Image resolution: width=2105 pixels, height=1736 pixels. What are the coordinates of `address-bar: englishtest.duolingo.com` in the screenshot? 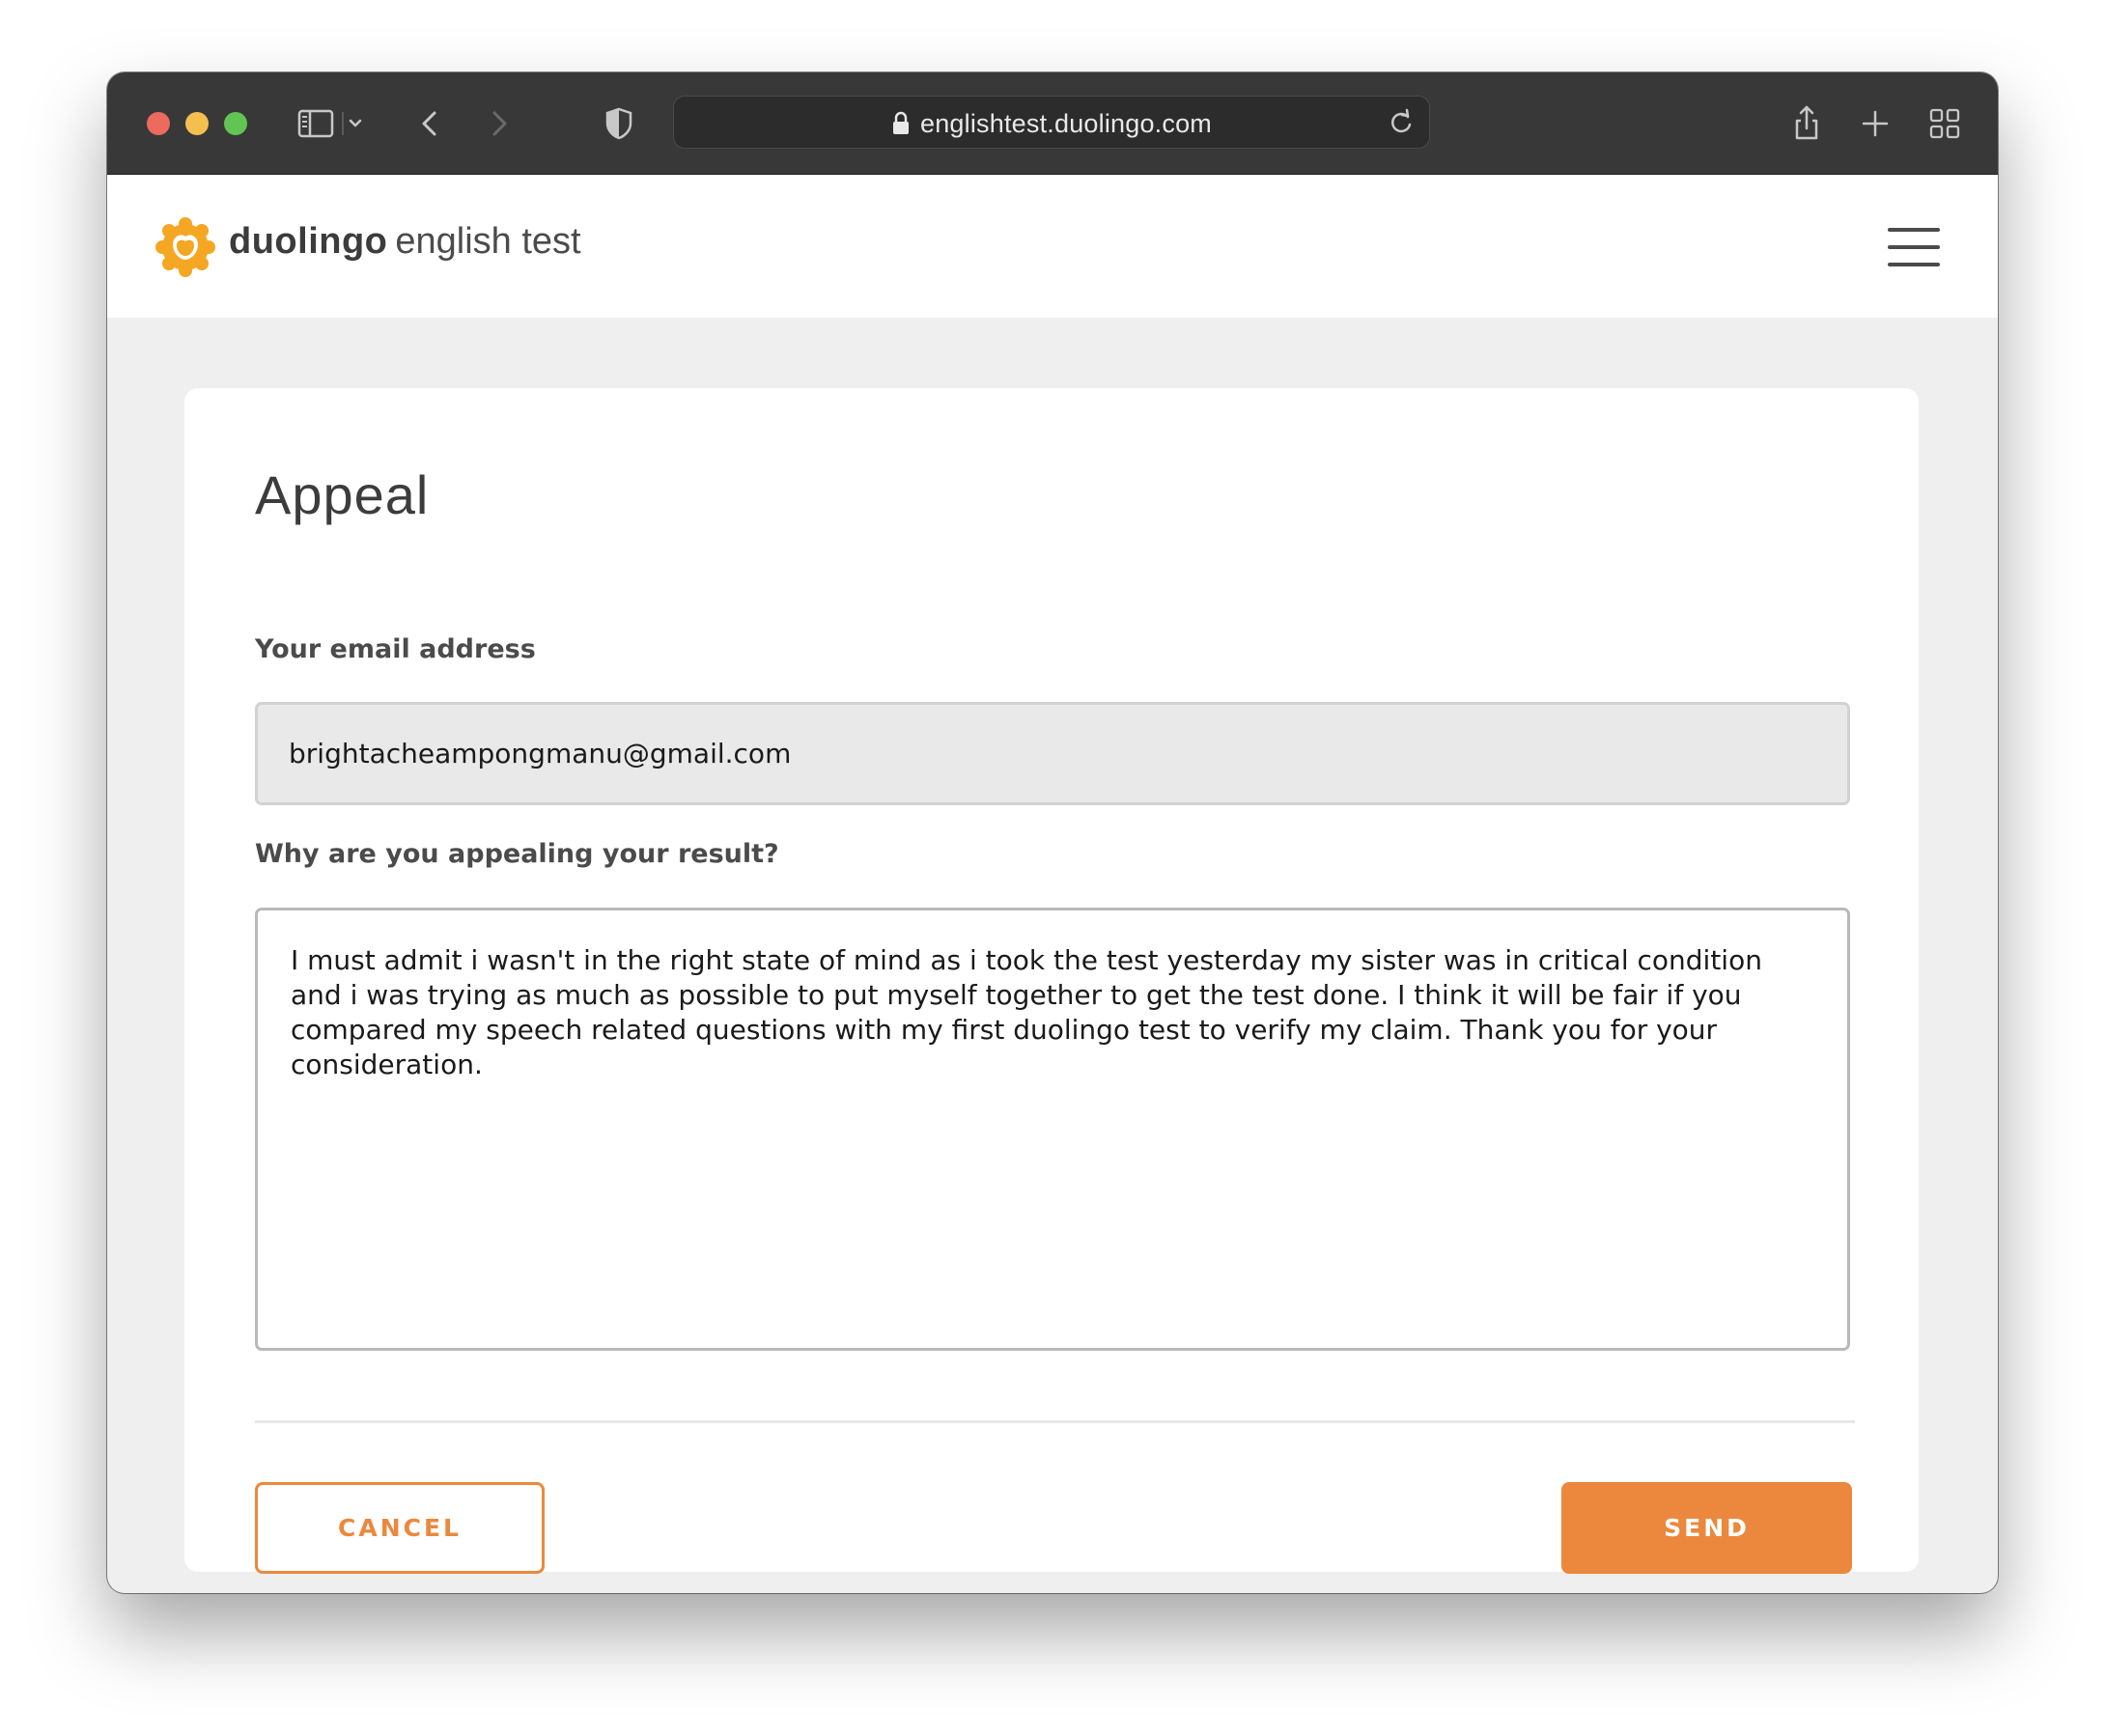 It's located at (1051, 123).